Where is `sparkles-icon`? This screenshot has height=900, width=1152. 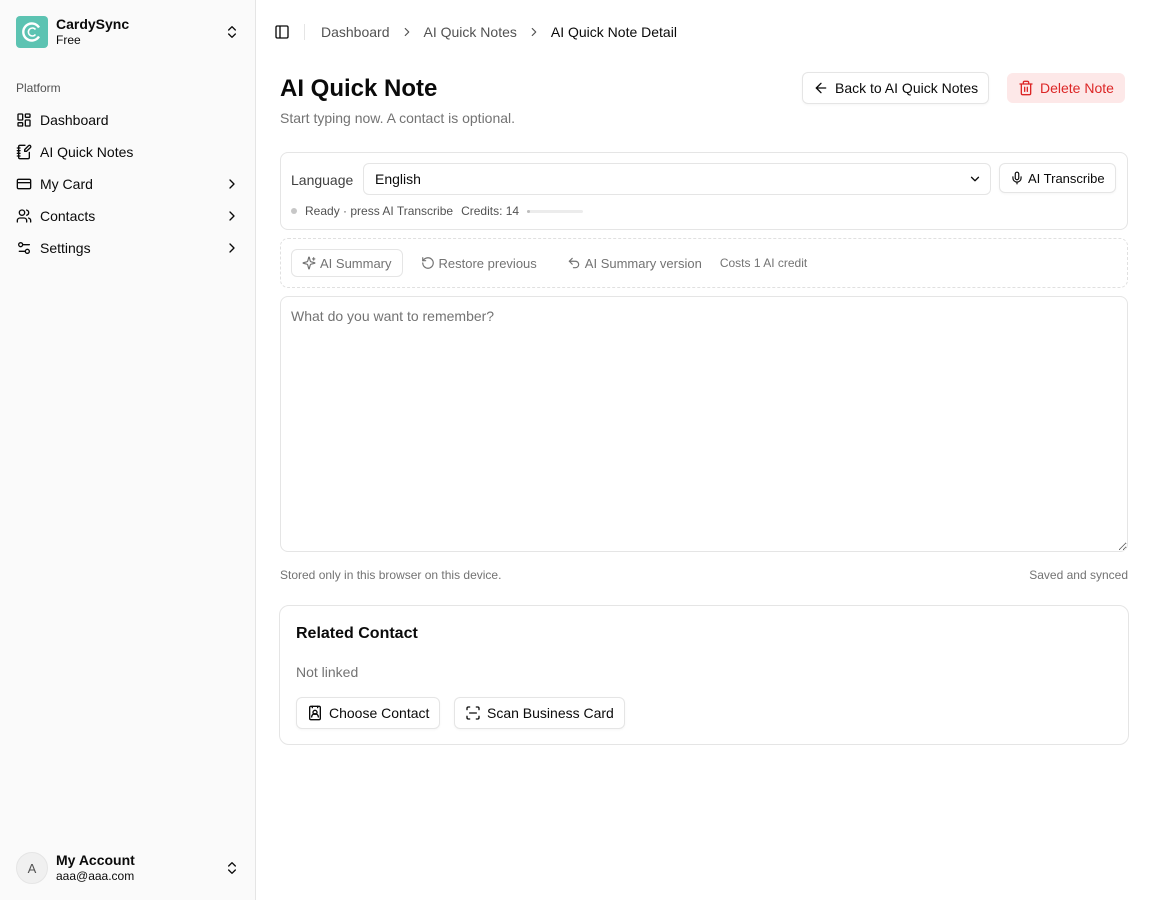 sparkles-icon is located at coordinates (309, 263).